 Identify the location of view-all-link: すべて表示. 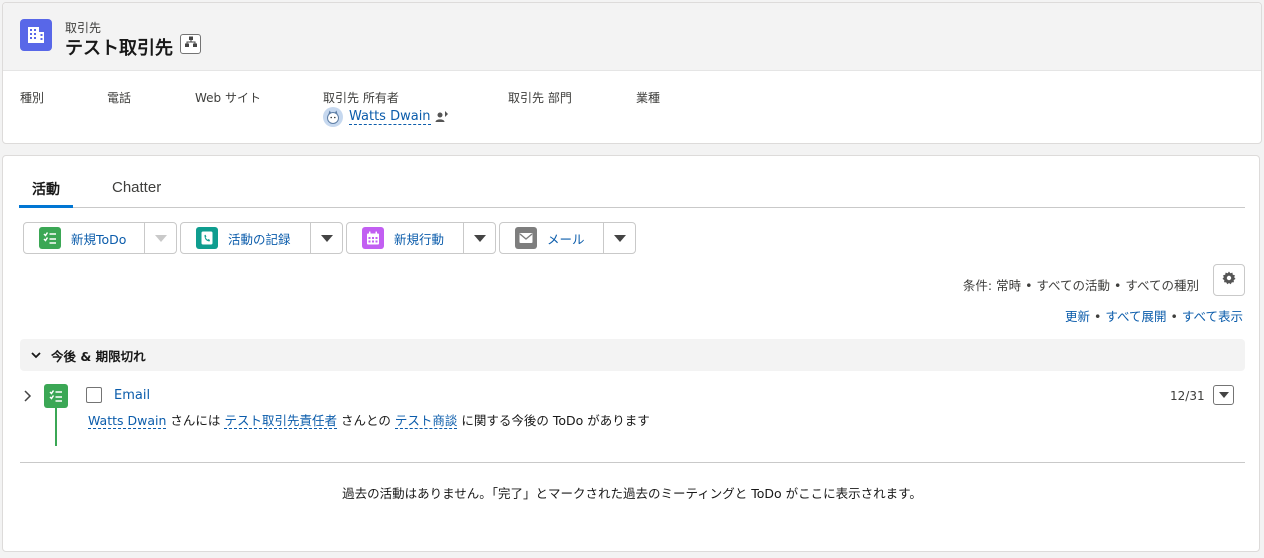
(1212, 316).